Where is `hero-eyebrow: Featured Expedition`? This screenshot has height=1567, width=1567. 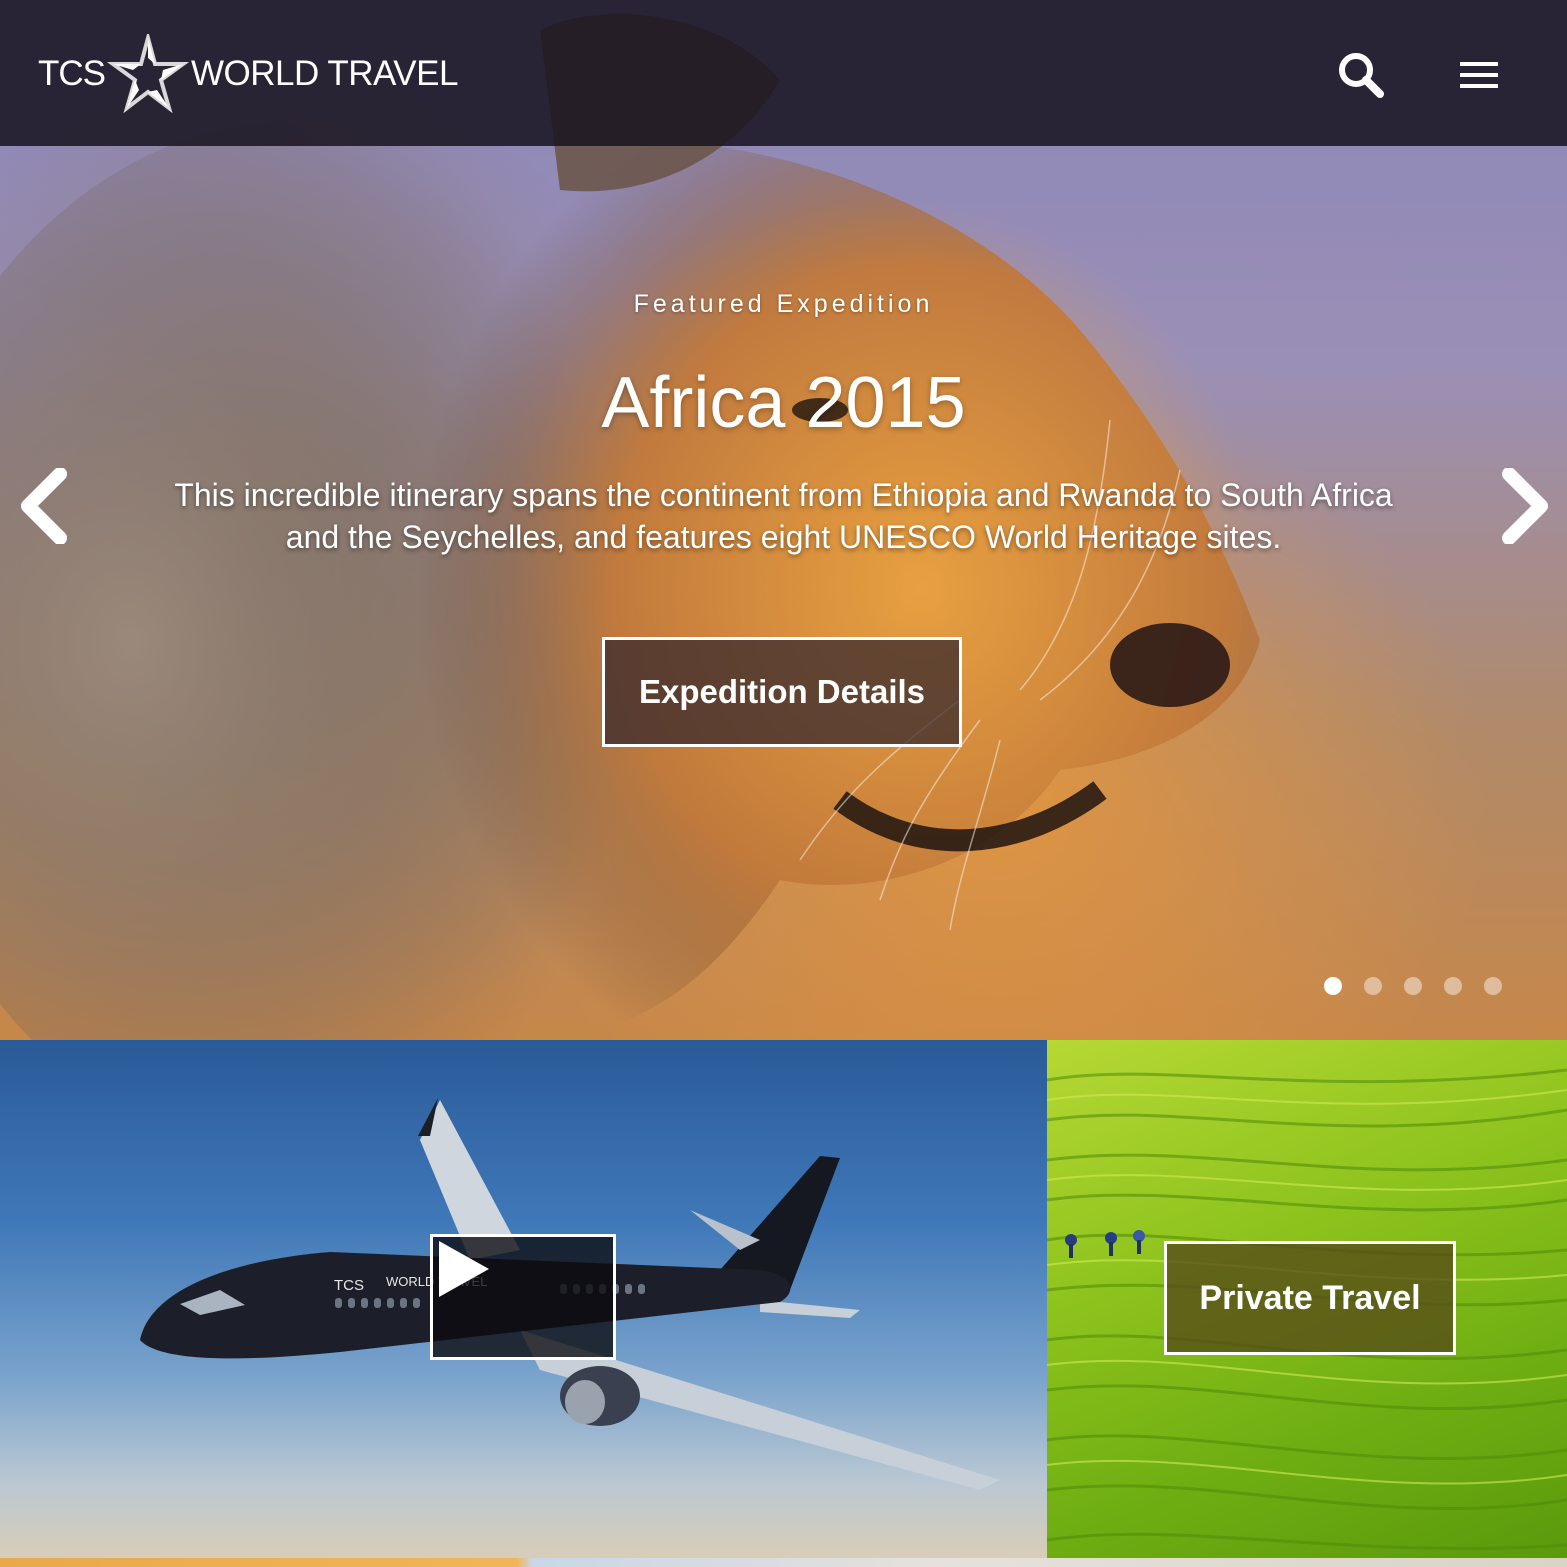
hero-eyebrow: Featured Expedition is located at coordinates (783, 304).